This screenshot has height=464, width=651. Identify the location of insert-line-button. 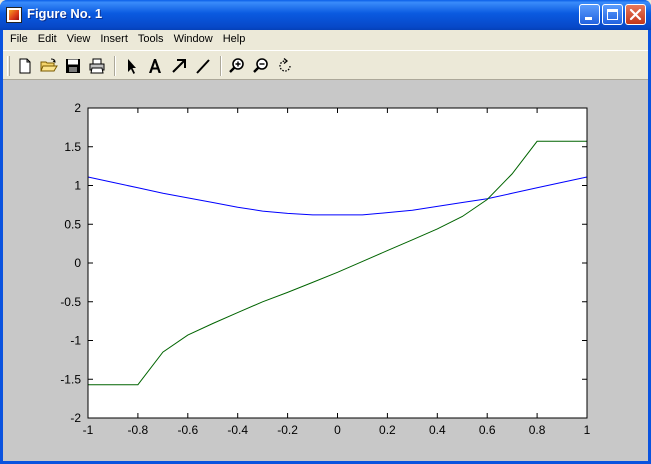
(203, 66).